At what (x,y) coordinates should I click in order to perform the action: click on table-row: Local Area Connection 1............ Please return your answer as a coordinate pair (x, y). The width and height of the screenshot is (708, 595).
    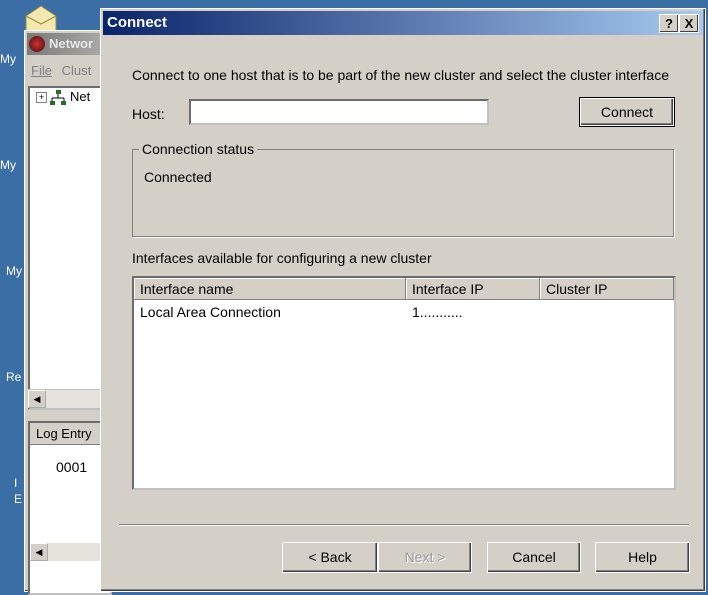
    Looking at the image, I should click on (404, 312).